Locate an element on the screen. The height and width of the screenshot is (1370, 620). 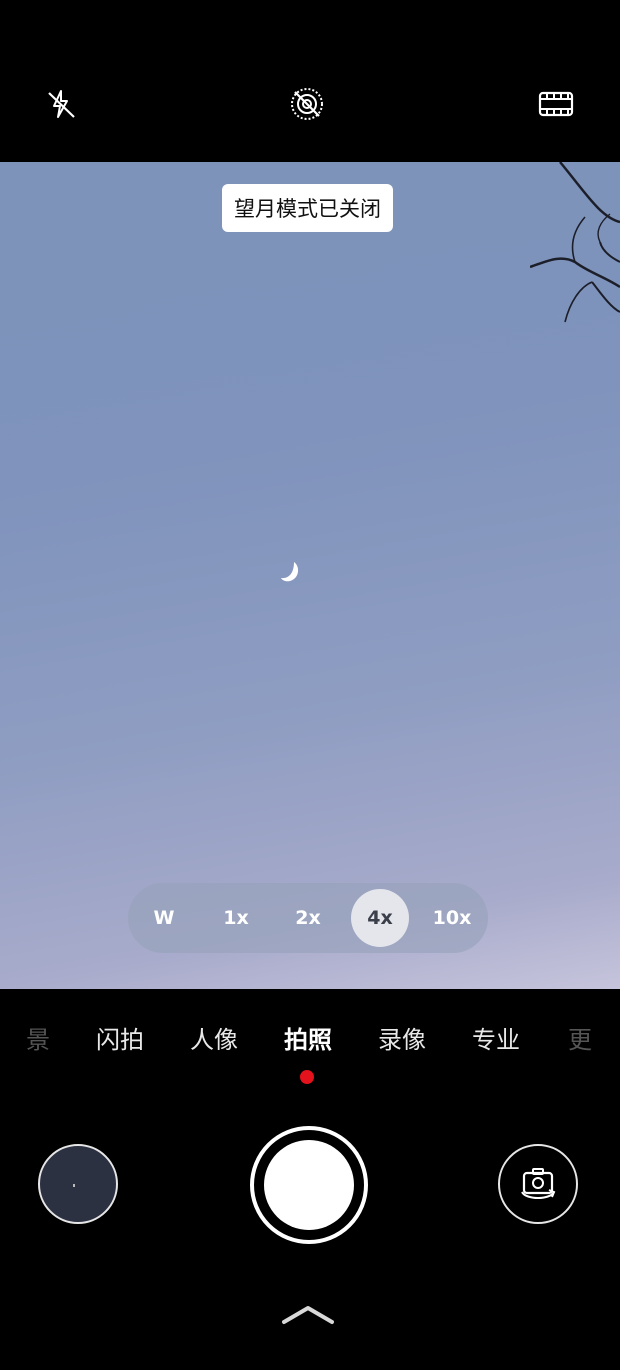
ai-lens-off-icon is located at coordinates (307, 104).